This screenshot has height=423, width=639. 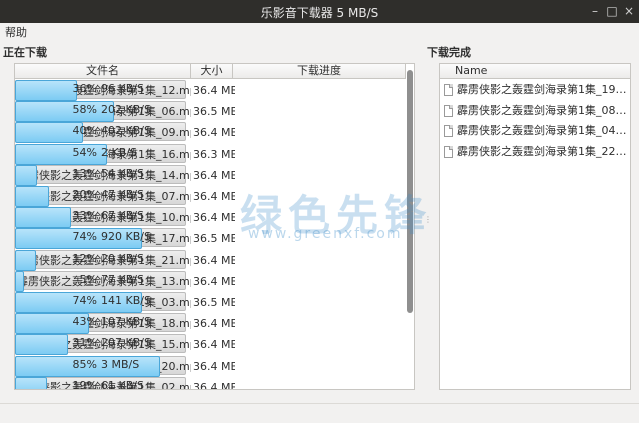 What do you see at coordinates (84, 384) in the screenshot?
I see `progress-percent: 19%` at bounding box center [84, 384].